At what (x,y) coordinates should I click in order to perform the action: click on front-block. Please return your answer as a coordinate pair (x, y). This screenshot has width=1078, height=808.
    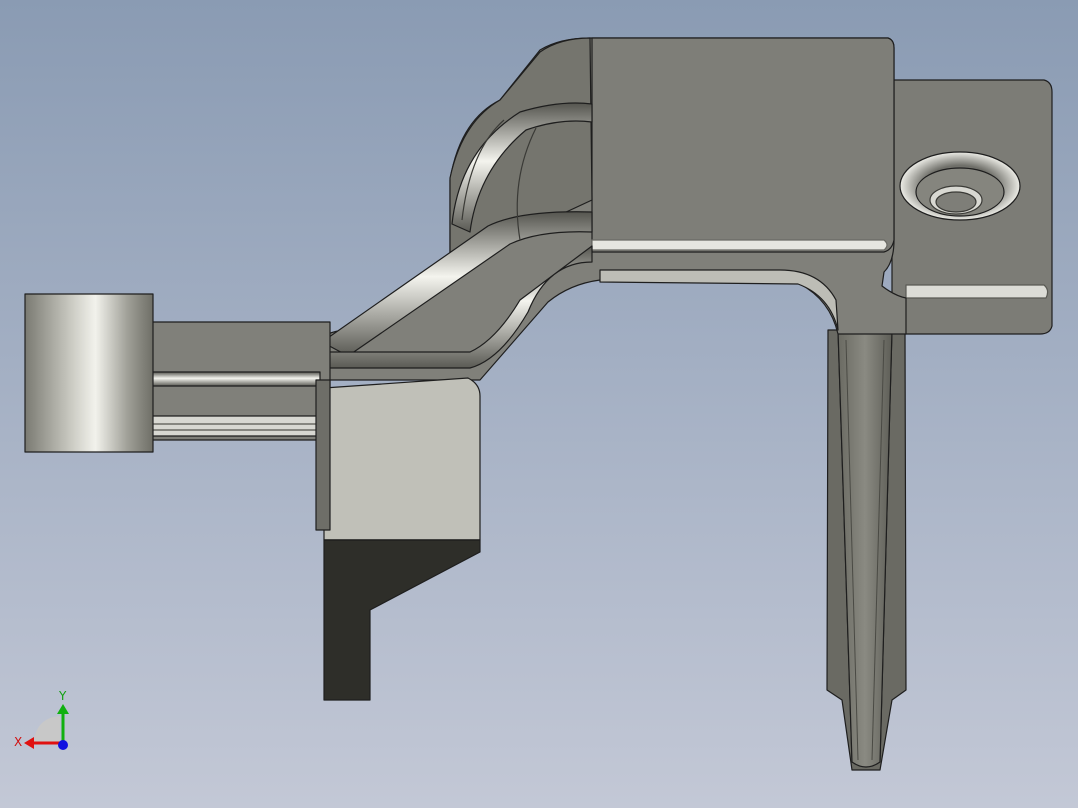
    Looking at the image, I should click on (398, 539).